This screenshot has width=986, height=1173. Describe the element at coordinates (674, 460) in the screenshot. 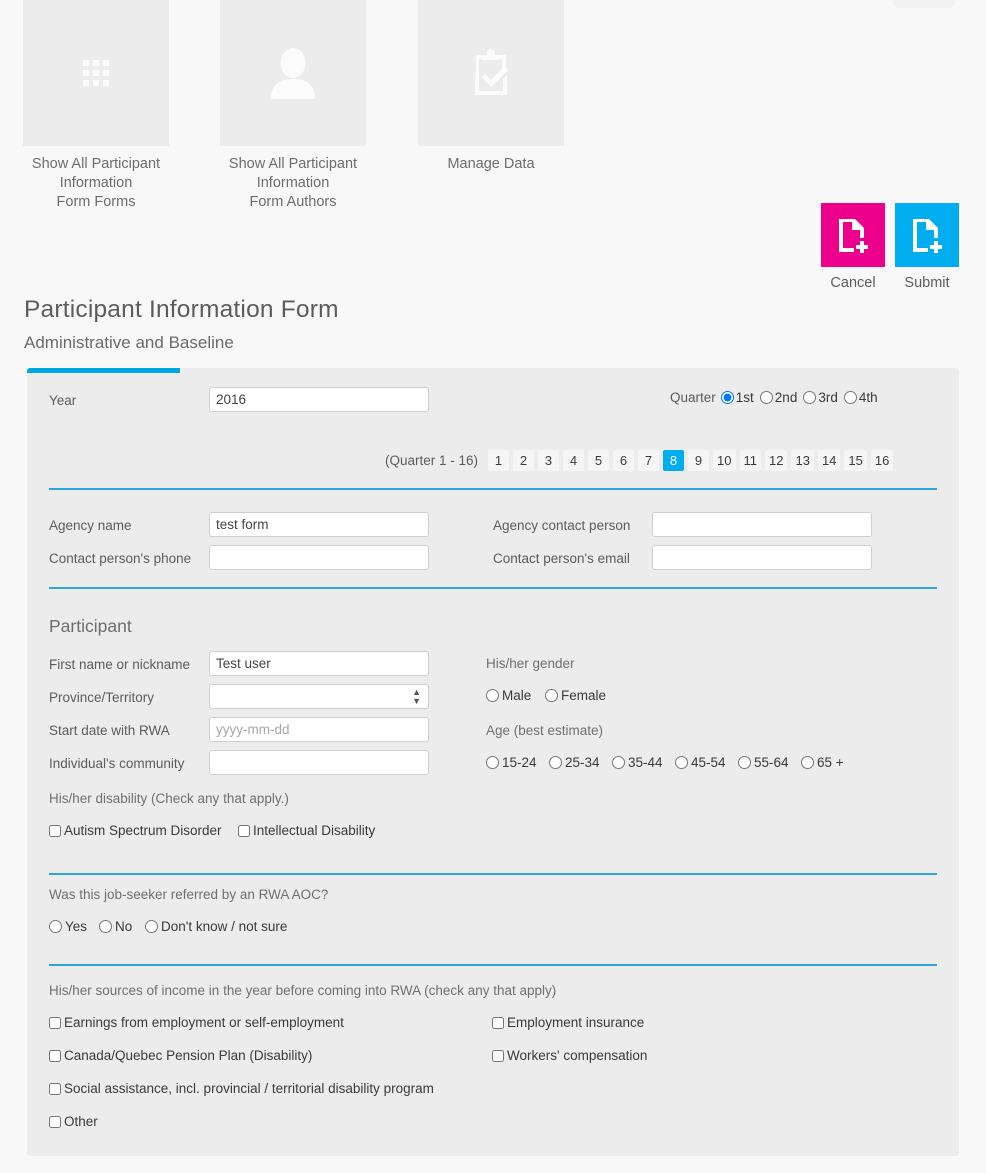

I see `quarter-number-8: 8` at that location.